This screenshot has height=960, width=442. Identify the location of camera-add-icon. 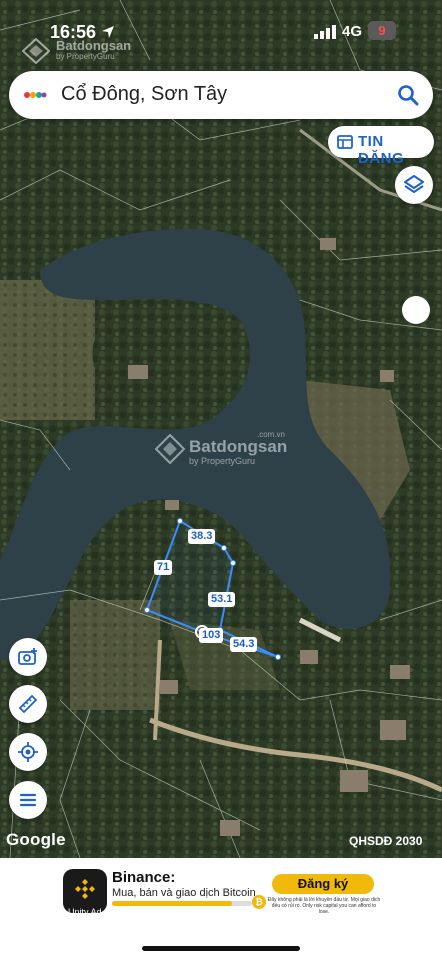
(27, 656).